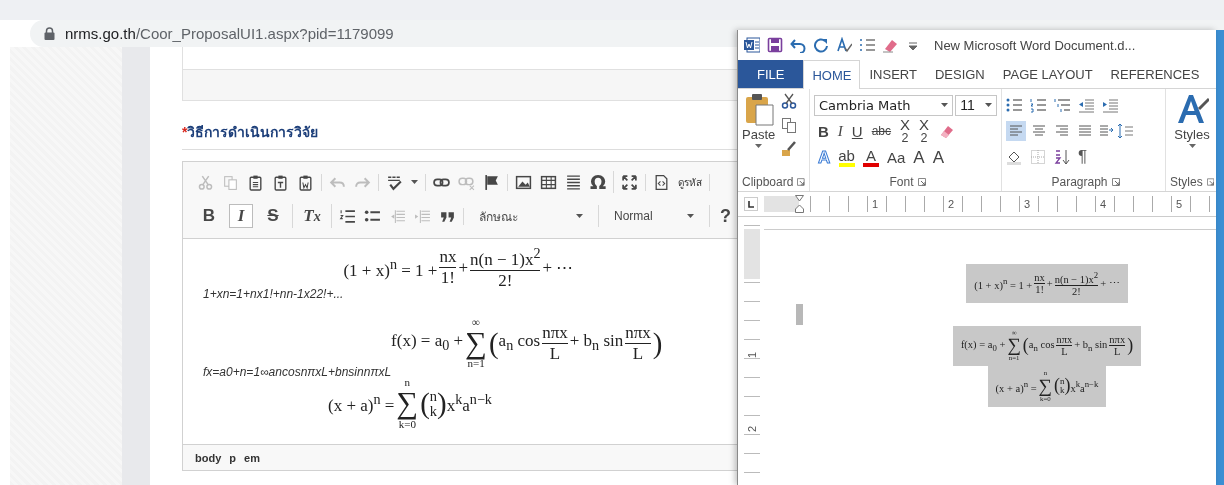  I want to click on styles-button: Styles, so click(1192, 134).